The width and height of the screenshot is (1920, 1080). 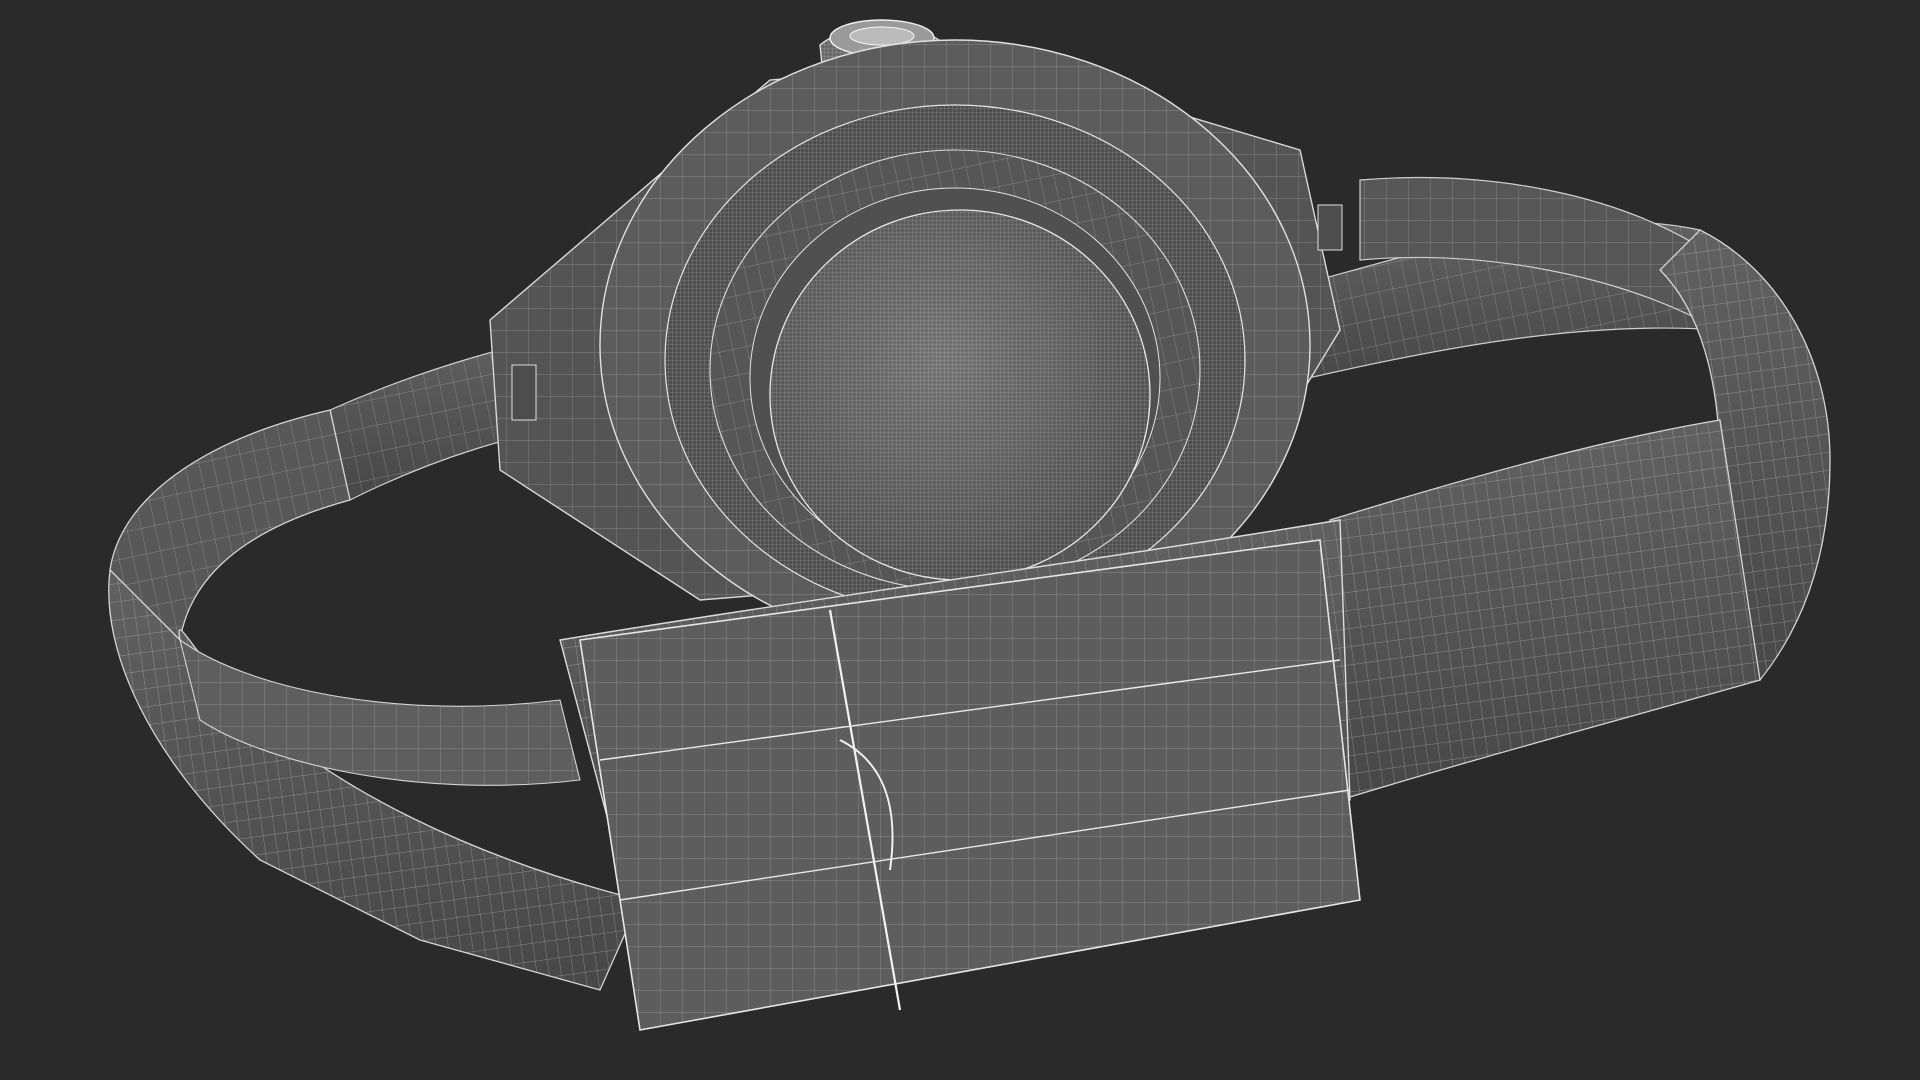 What do you see at coordinates (524, 392) in the screenshot?
I see `lug-pin-left` at bounding box center [524, 392].